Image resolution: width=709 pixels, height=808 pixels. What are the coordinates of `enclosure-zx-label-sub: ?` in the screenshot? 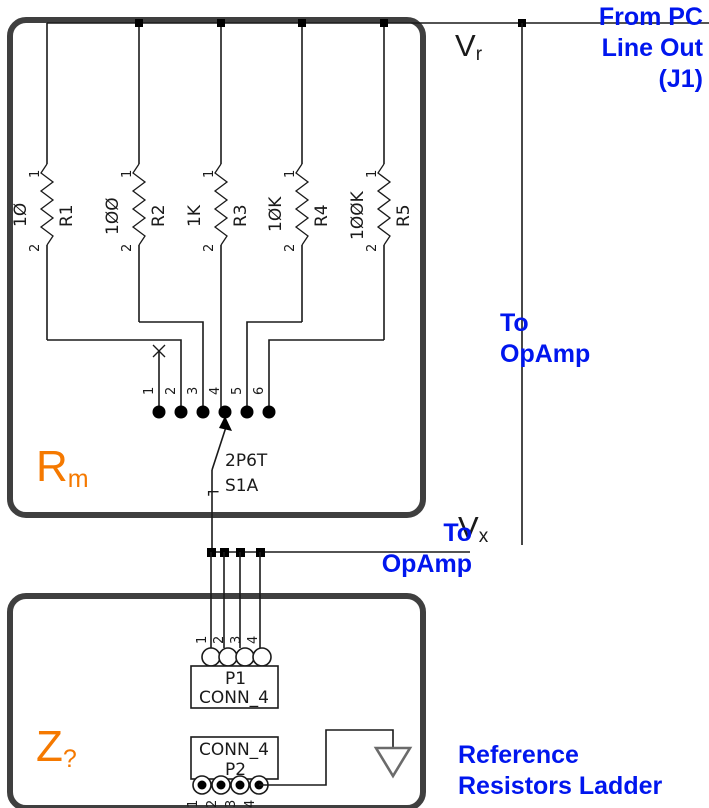 It's located at (69, 759).